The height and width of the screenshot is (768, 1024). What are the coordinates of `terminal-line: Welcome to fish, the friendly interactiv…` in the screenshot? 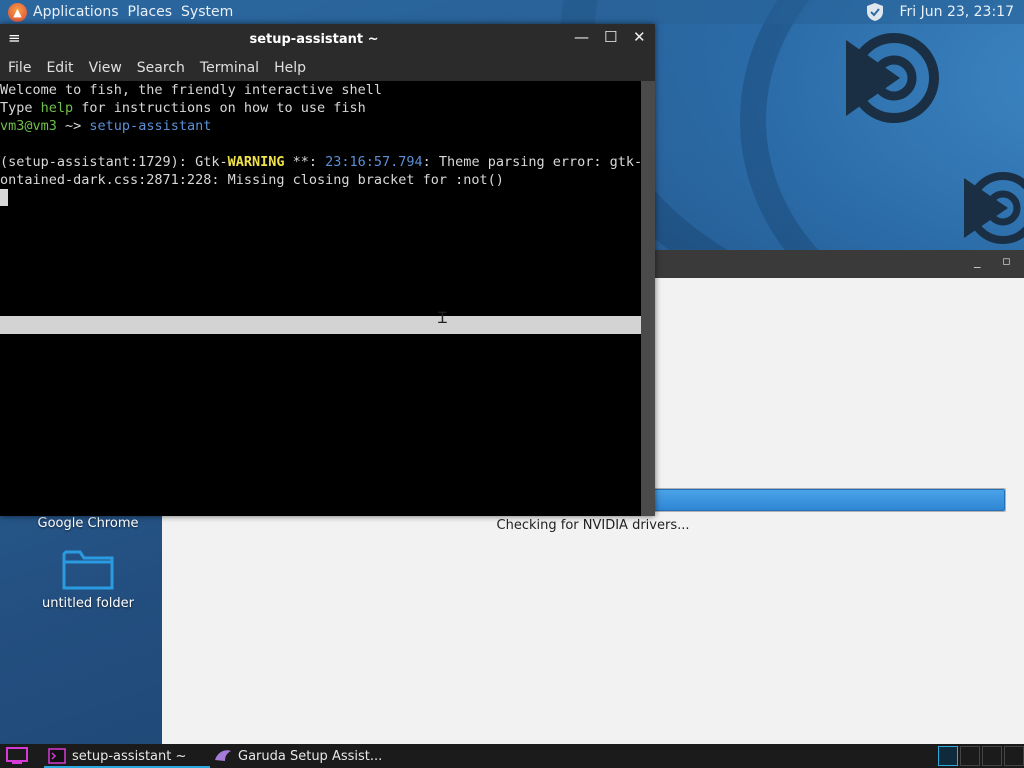 It's located at (191, 90).